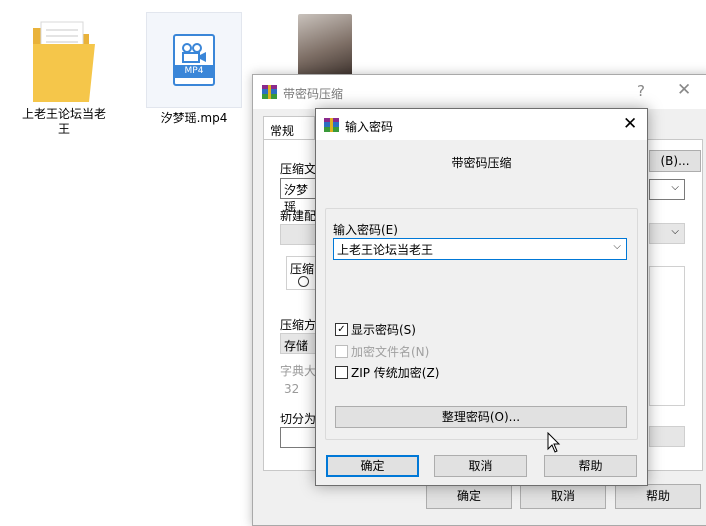  Describe the element at coordinates (390, 352) in the screenshot. I see `encrypt-filenames-label: 加密文件名(N)` at that location.